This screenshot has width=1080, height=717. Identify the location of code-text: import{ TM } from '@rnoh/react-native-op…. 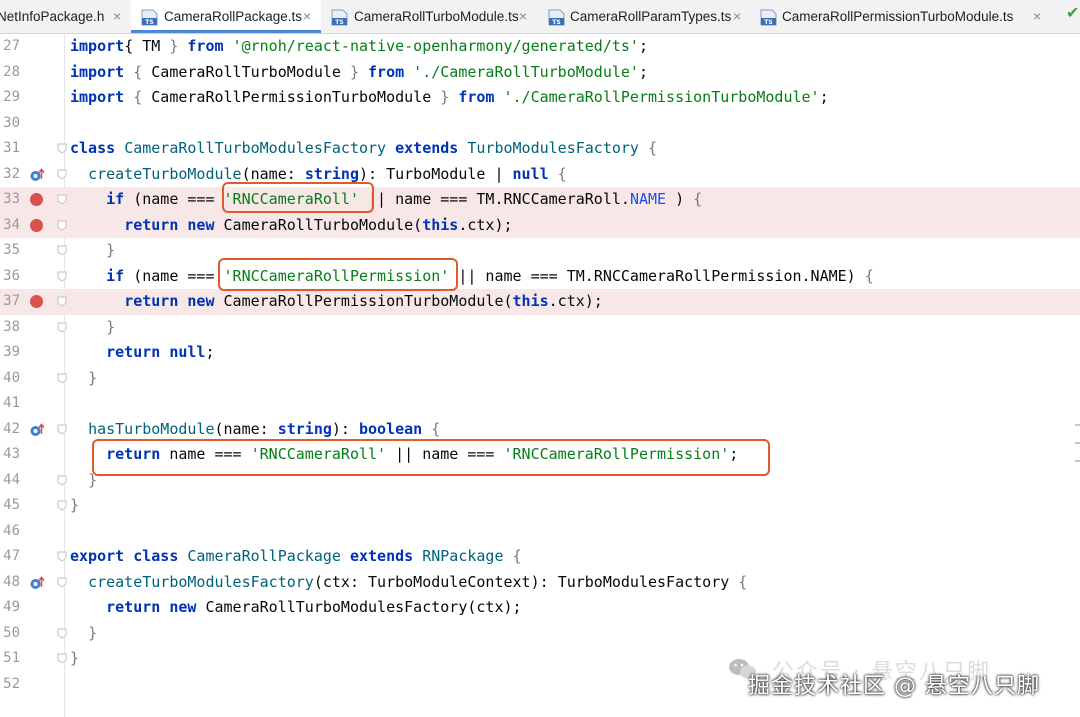
(359, 47).